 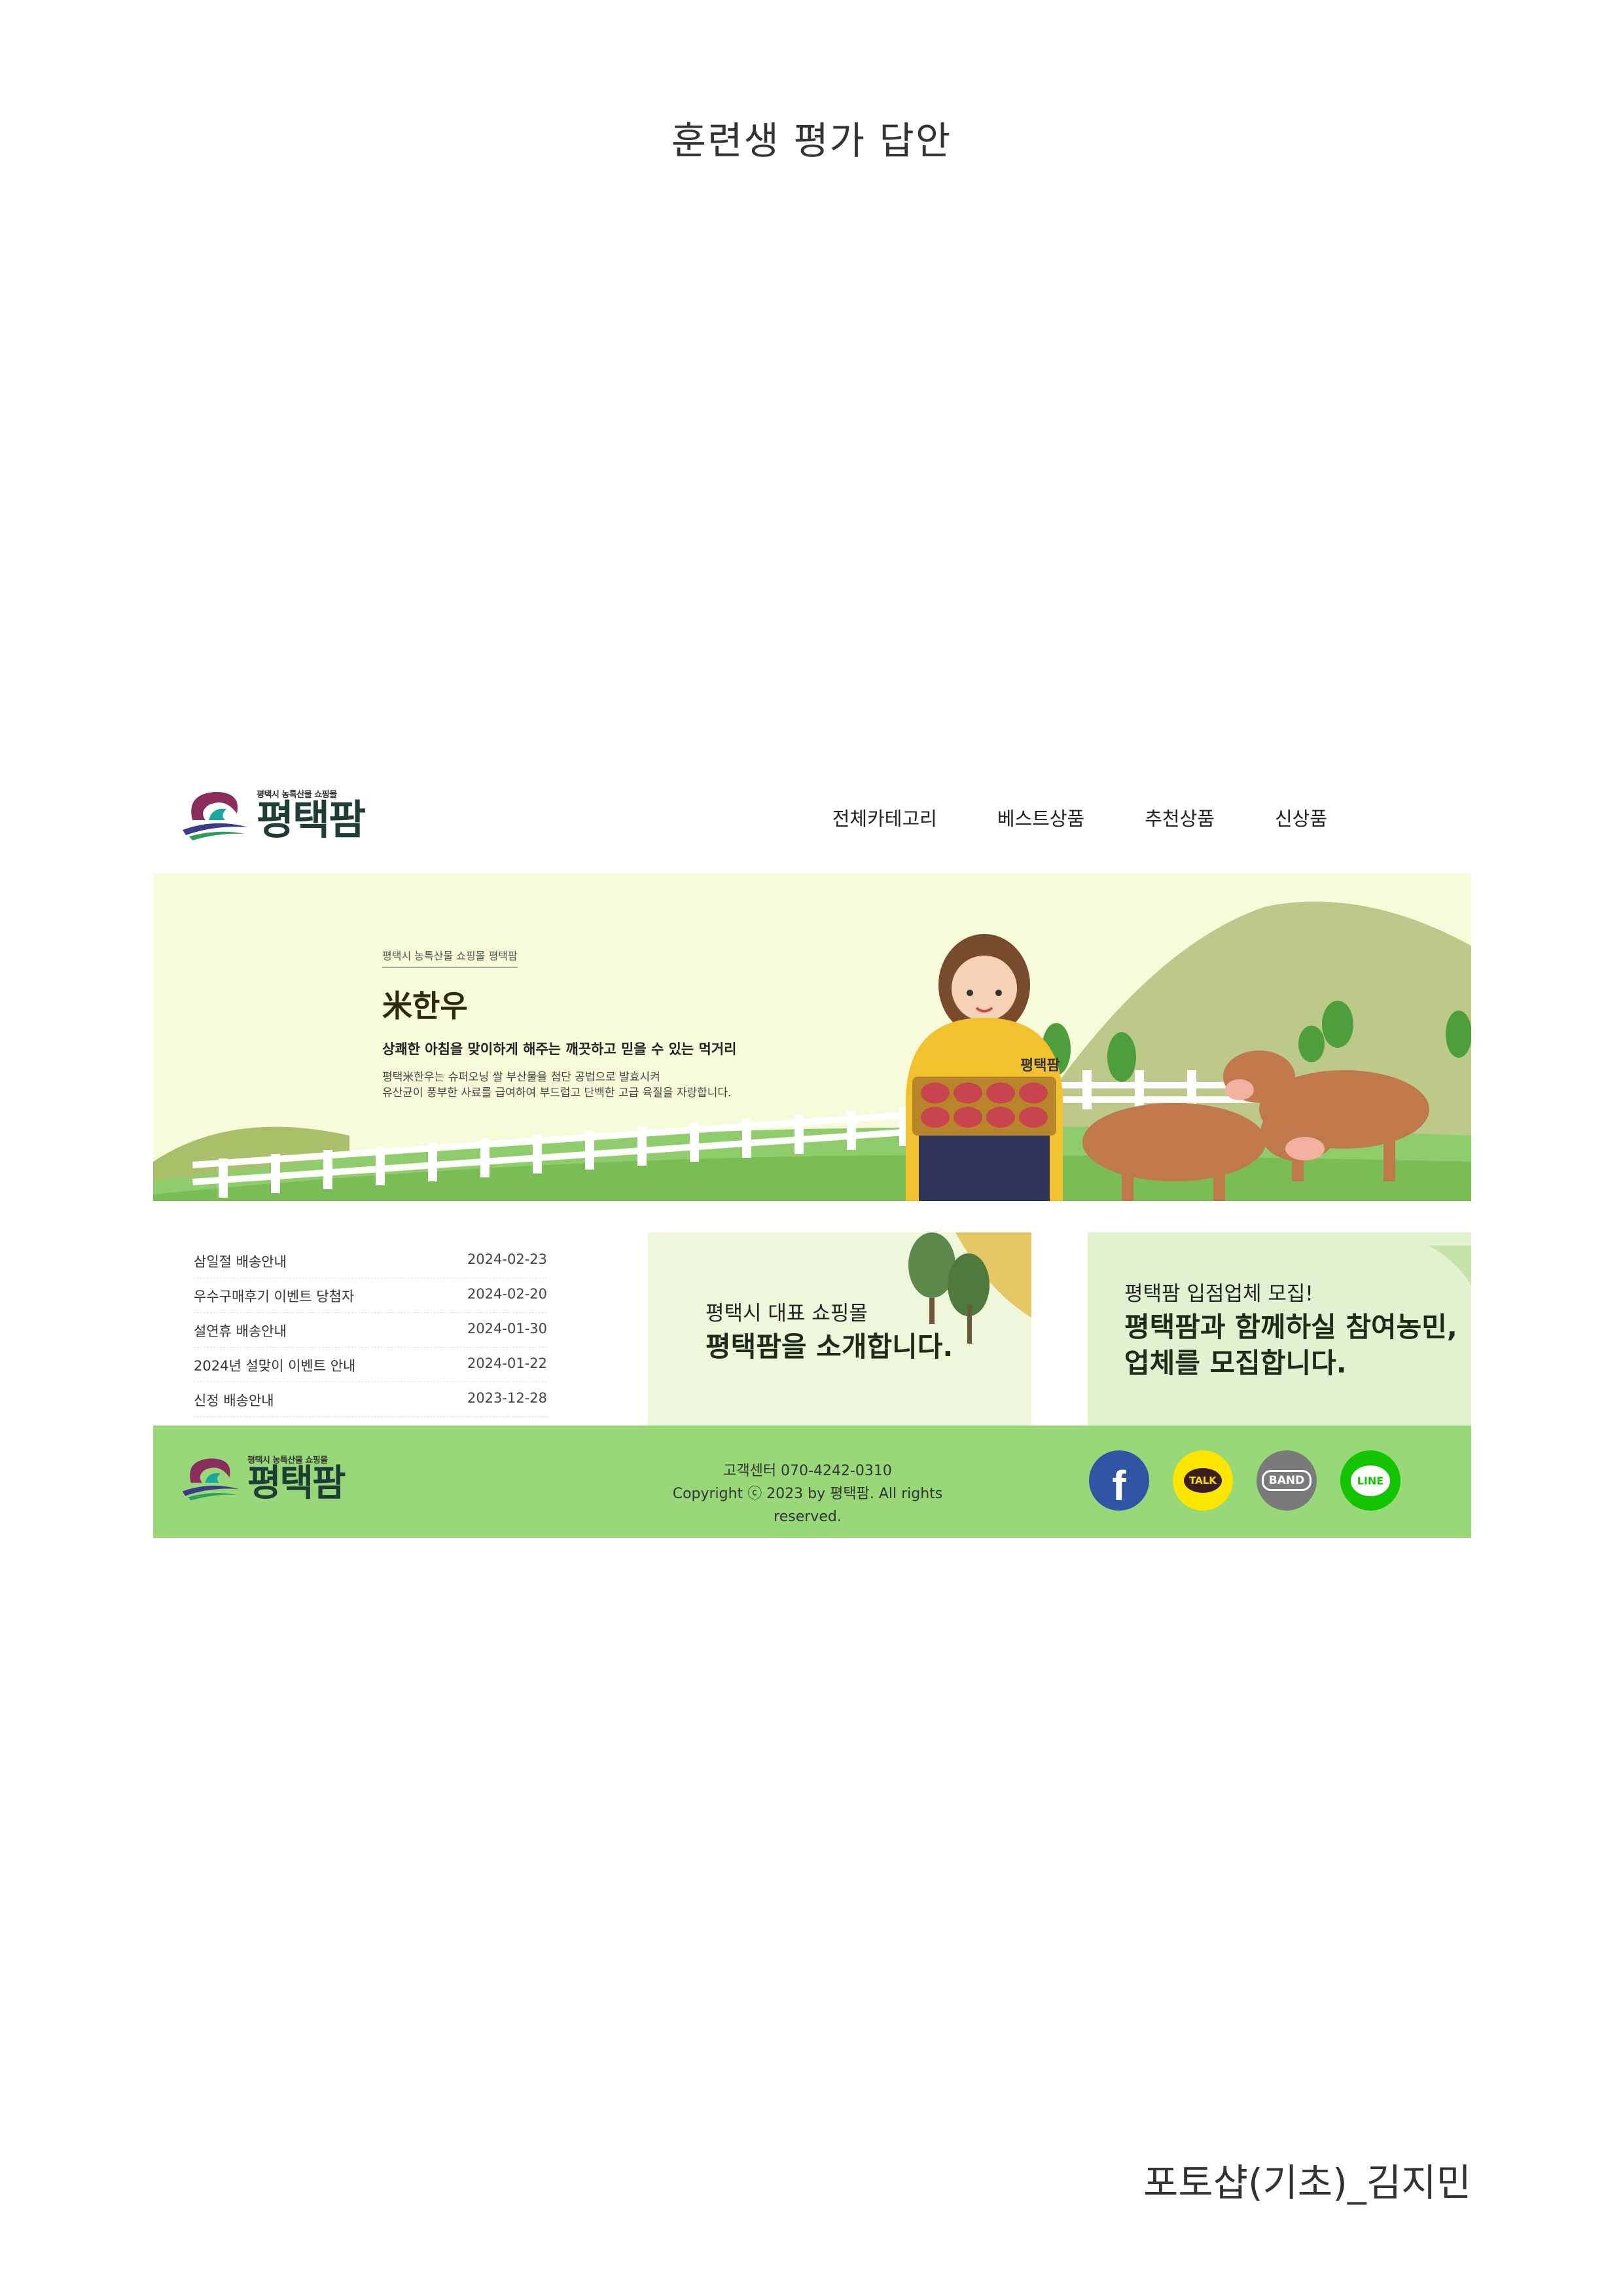 I want to click on notice-title: 삼일절 배송안내, so click(x=241, y=1262).